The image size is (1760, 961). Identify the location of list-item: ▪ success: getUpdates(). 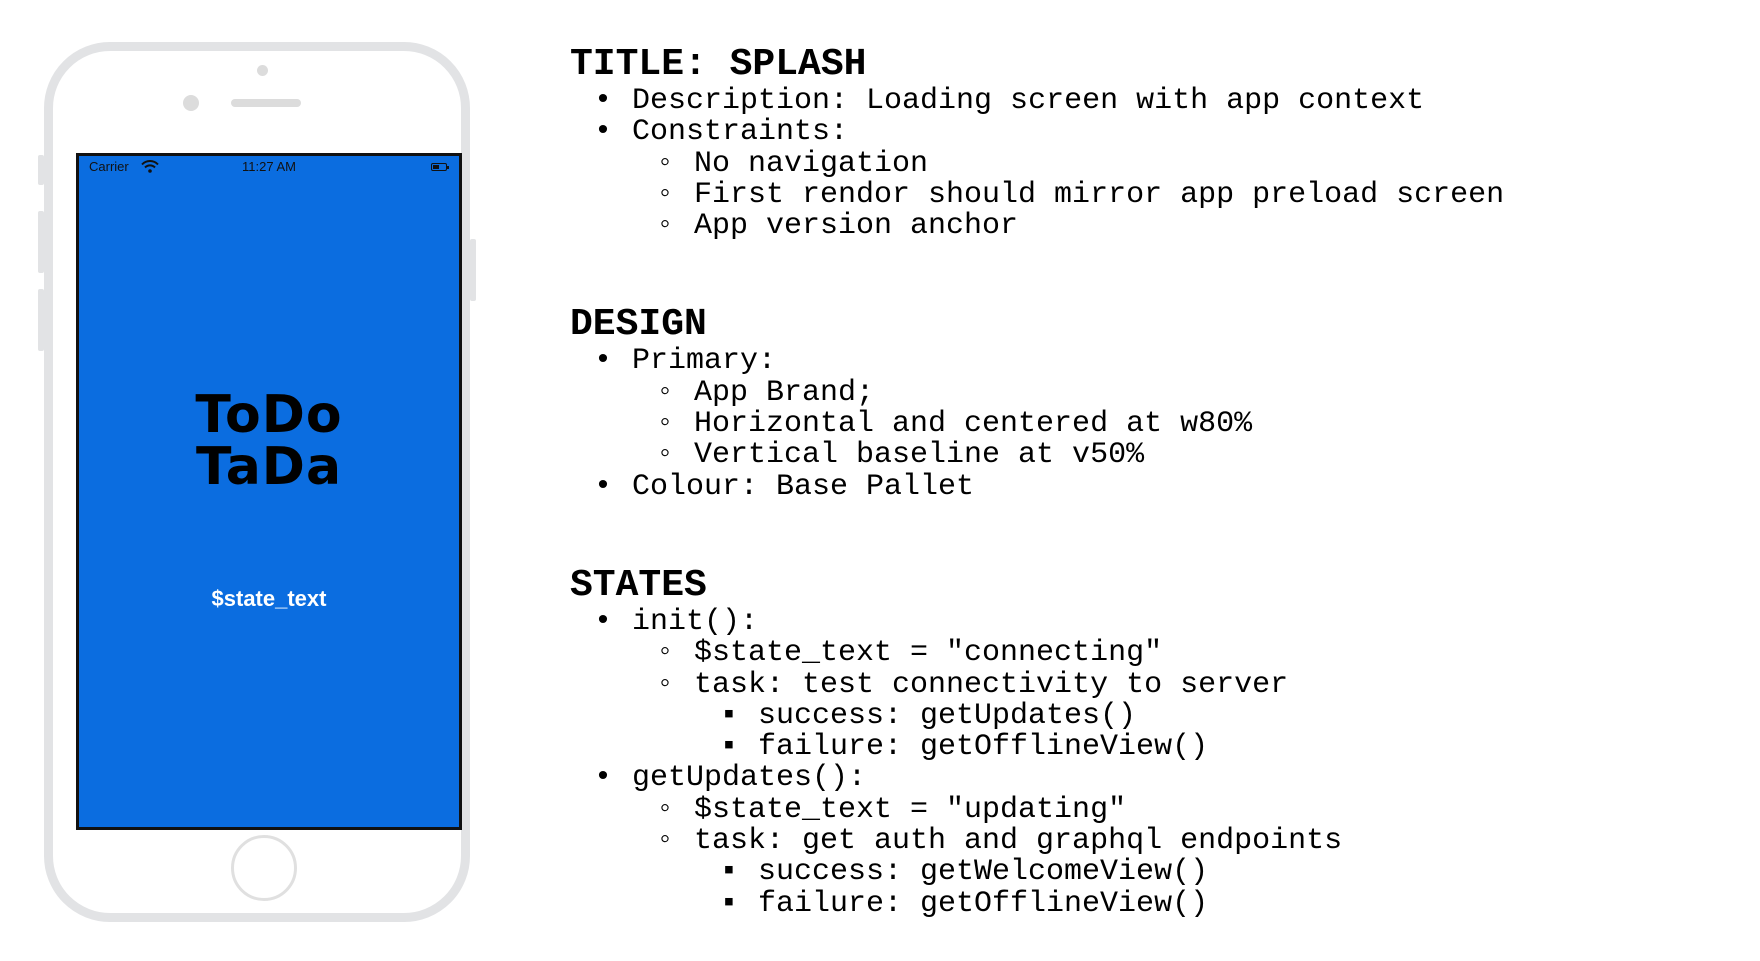
(928, 715).